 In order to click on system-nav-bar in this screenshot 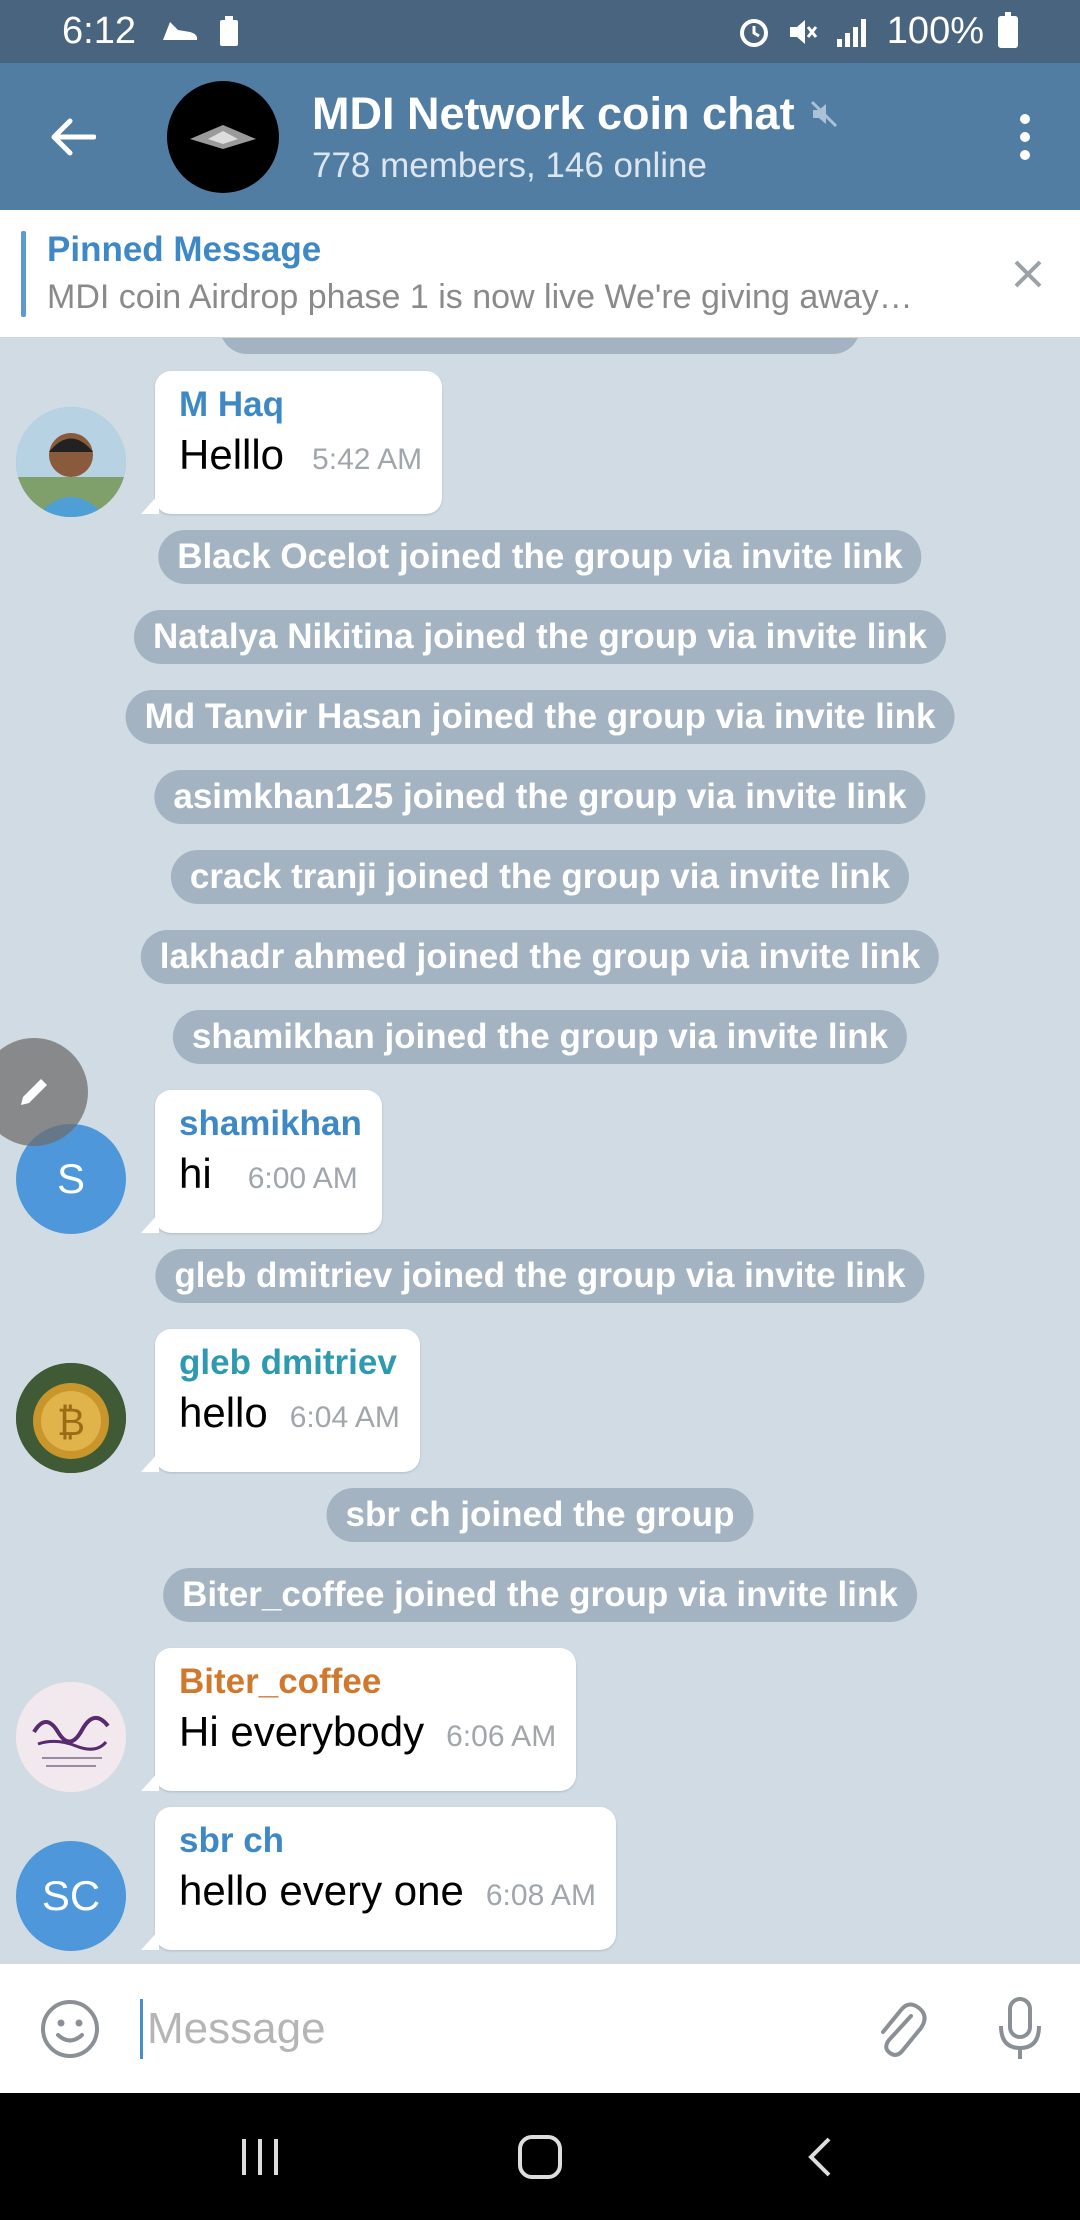, I will do `click(540, 2156)`.